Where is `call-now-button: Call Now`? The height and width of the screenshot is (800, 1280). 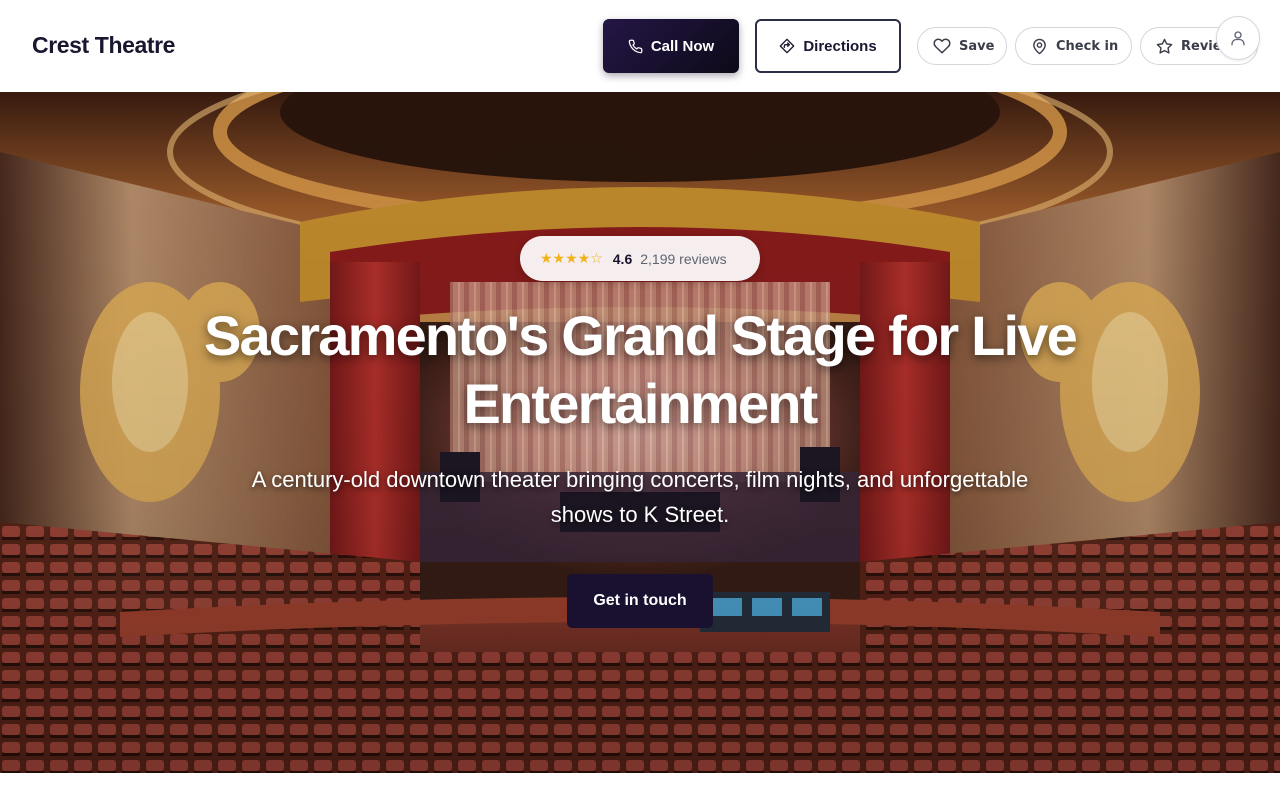
call-now-button: Call Now is located at coordinates (671, 46).